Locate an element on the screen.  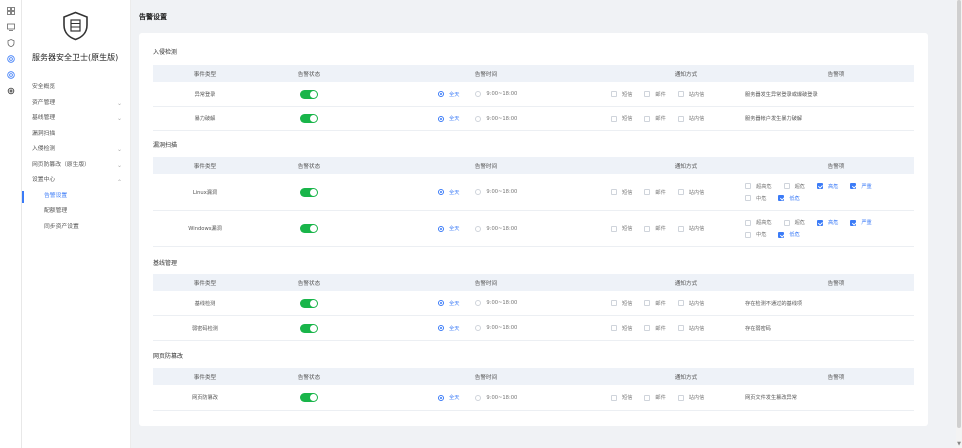
scroll-down-icon: ▼ is located at coordinates (959, 444).